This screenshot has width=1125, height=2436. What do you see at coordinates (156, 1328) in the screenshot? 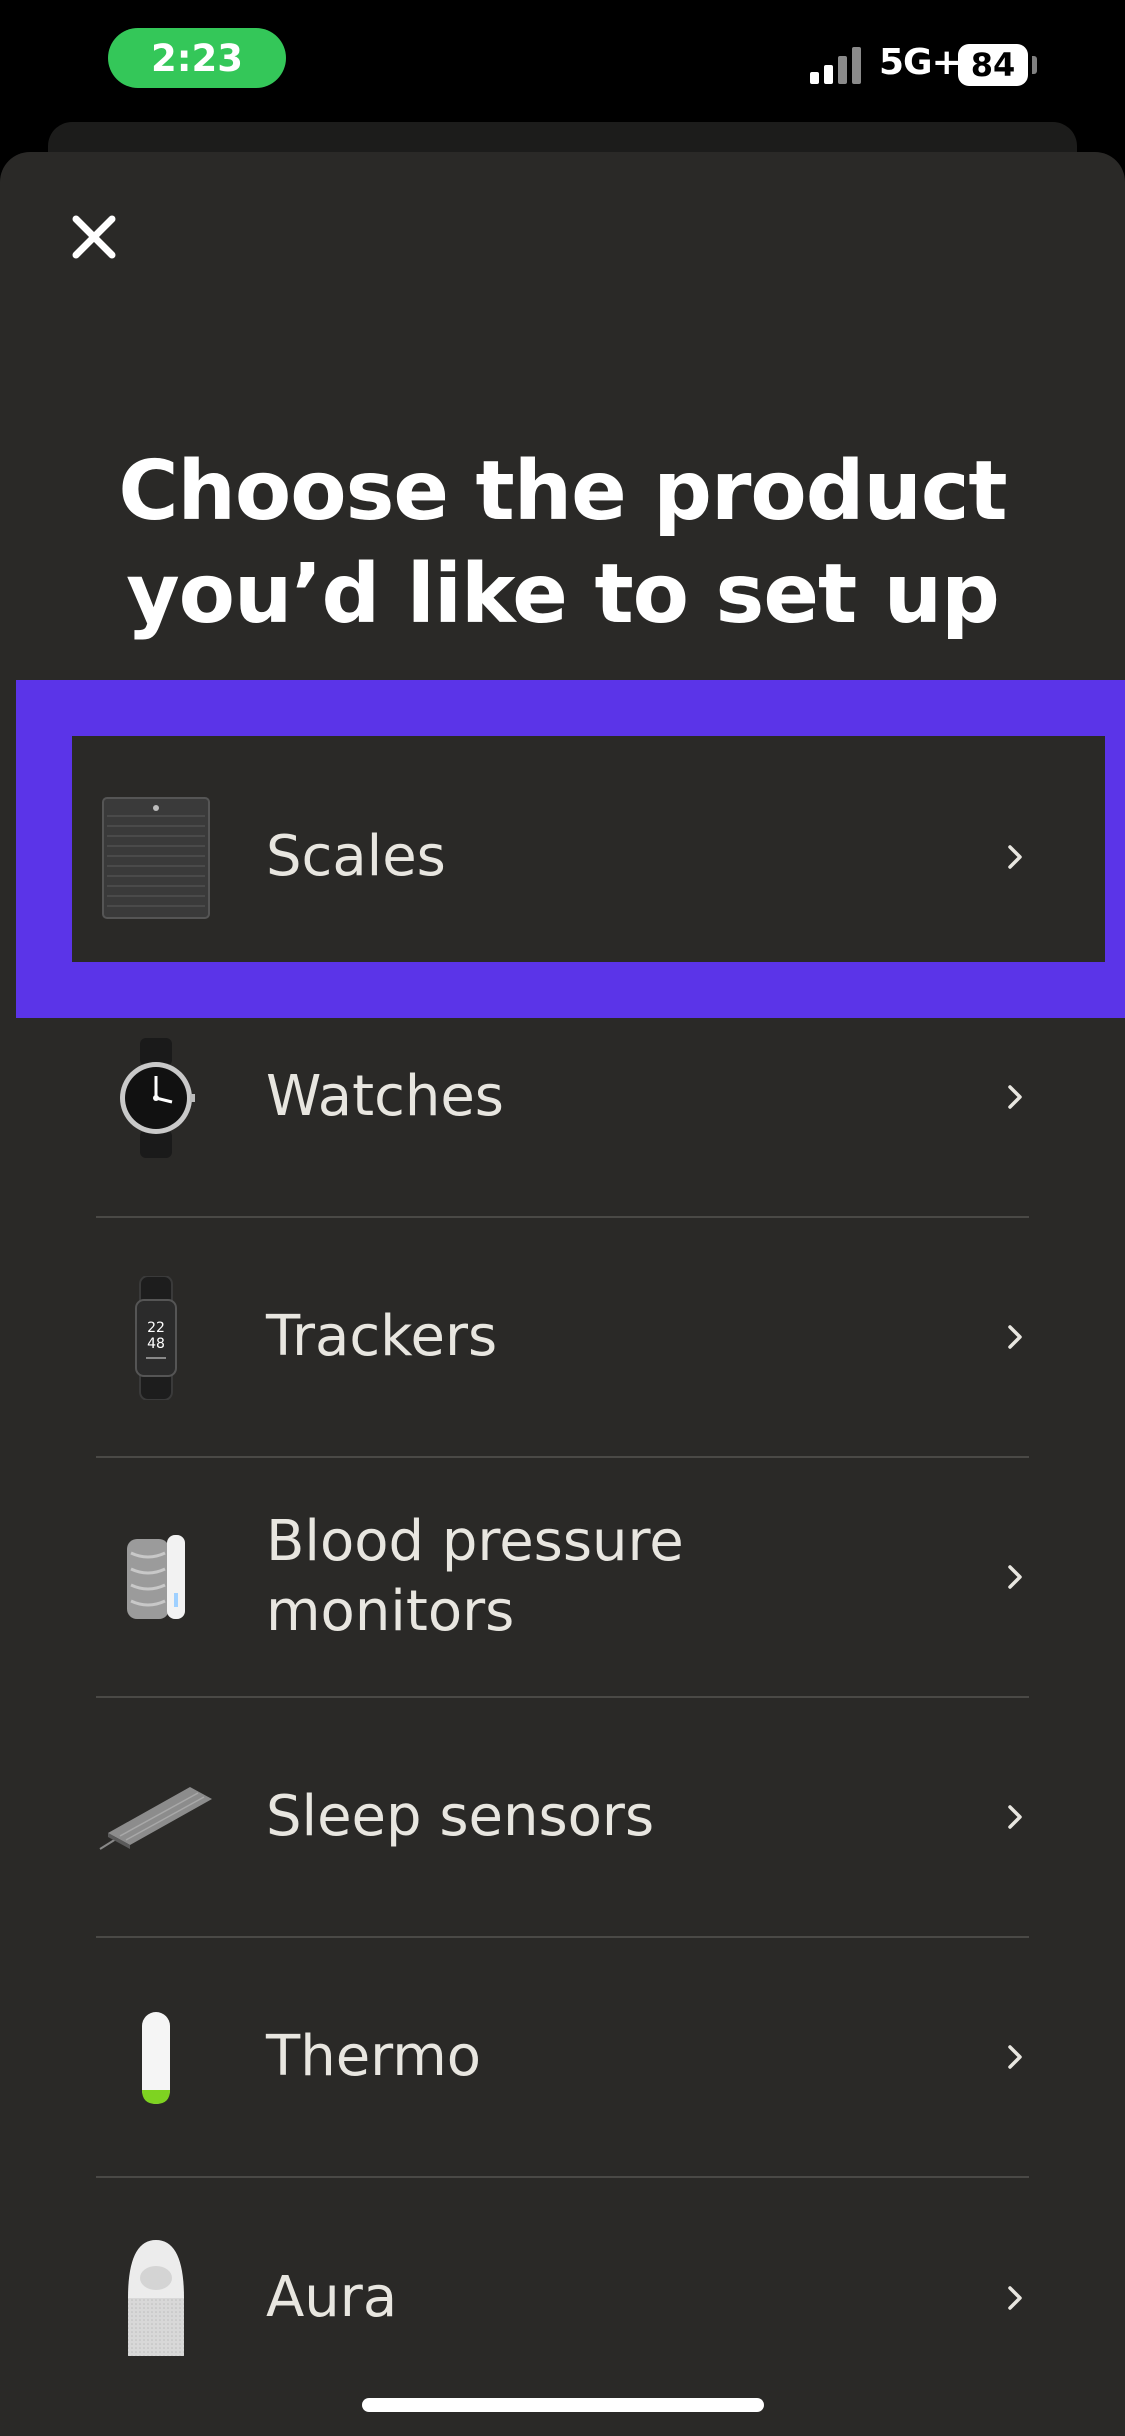
I see `svg-text: 22` at bounding box center [156, 1328].